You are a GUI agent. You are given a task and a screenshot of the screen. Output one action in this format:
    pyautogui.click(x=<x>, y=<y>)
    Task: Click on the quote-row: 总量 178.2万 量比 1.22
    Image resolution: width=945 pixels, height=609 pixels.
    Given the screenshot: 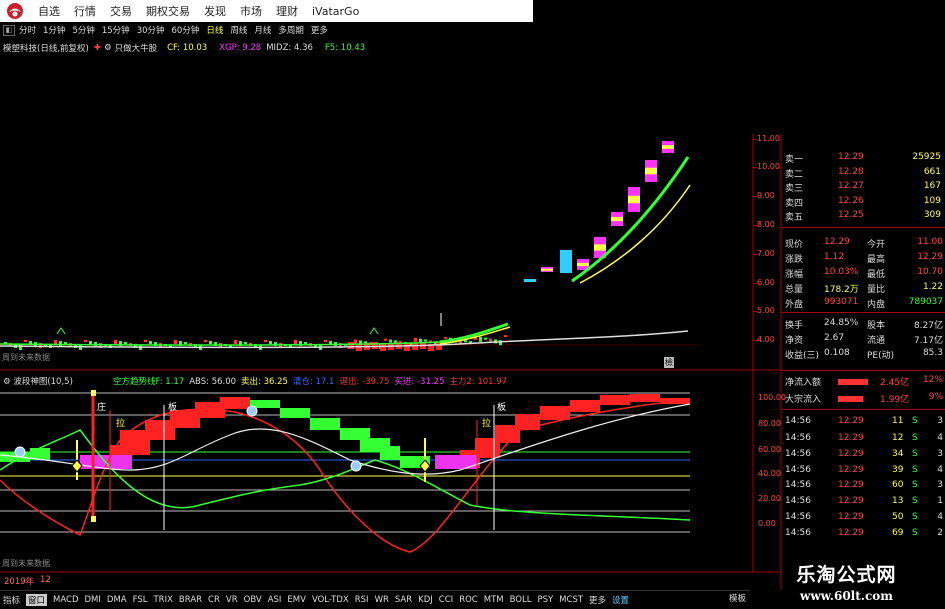 What is the action you would take?
    pyautogui.click(x=863, y=289)
    